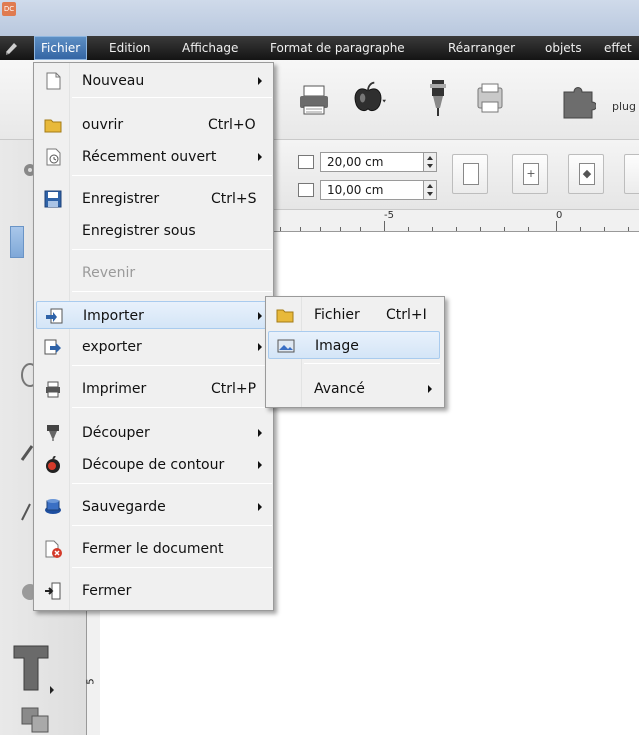 This screenshot has width=639, height=735. I want to click on width-spinner, so click(430, 162).